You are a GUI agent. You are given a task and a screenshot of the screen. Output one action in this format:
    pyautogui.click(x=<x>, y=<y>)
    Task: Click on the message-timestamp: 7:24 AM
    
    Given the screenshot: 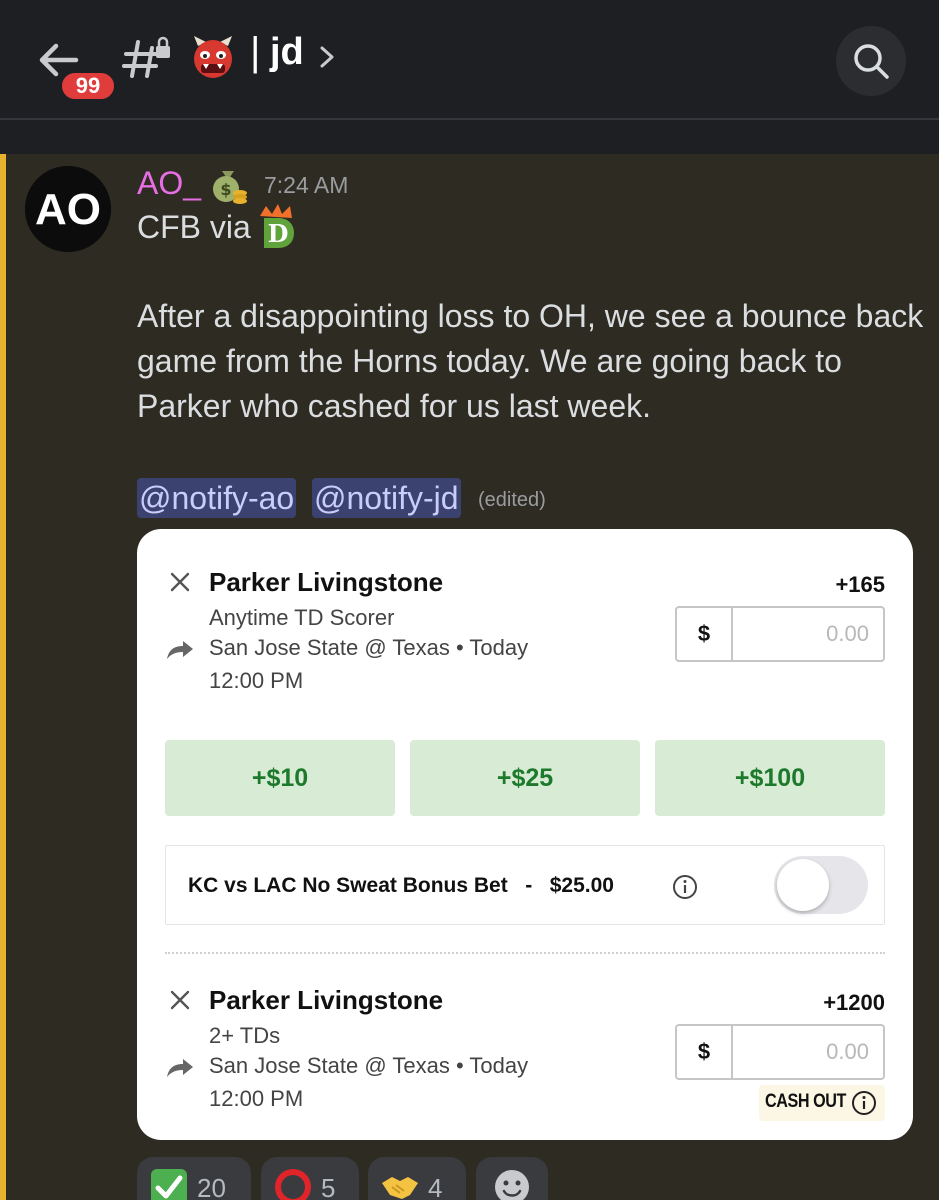 What is the action you would take?
    pyautogui.click(x=306, y=185)
    